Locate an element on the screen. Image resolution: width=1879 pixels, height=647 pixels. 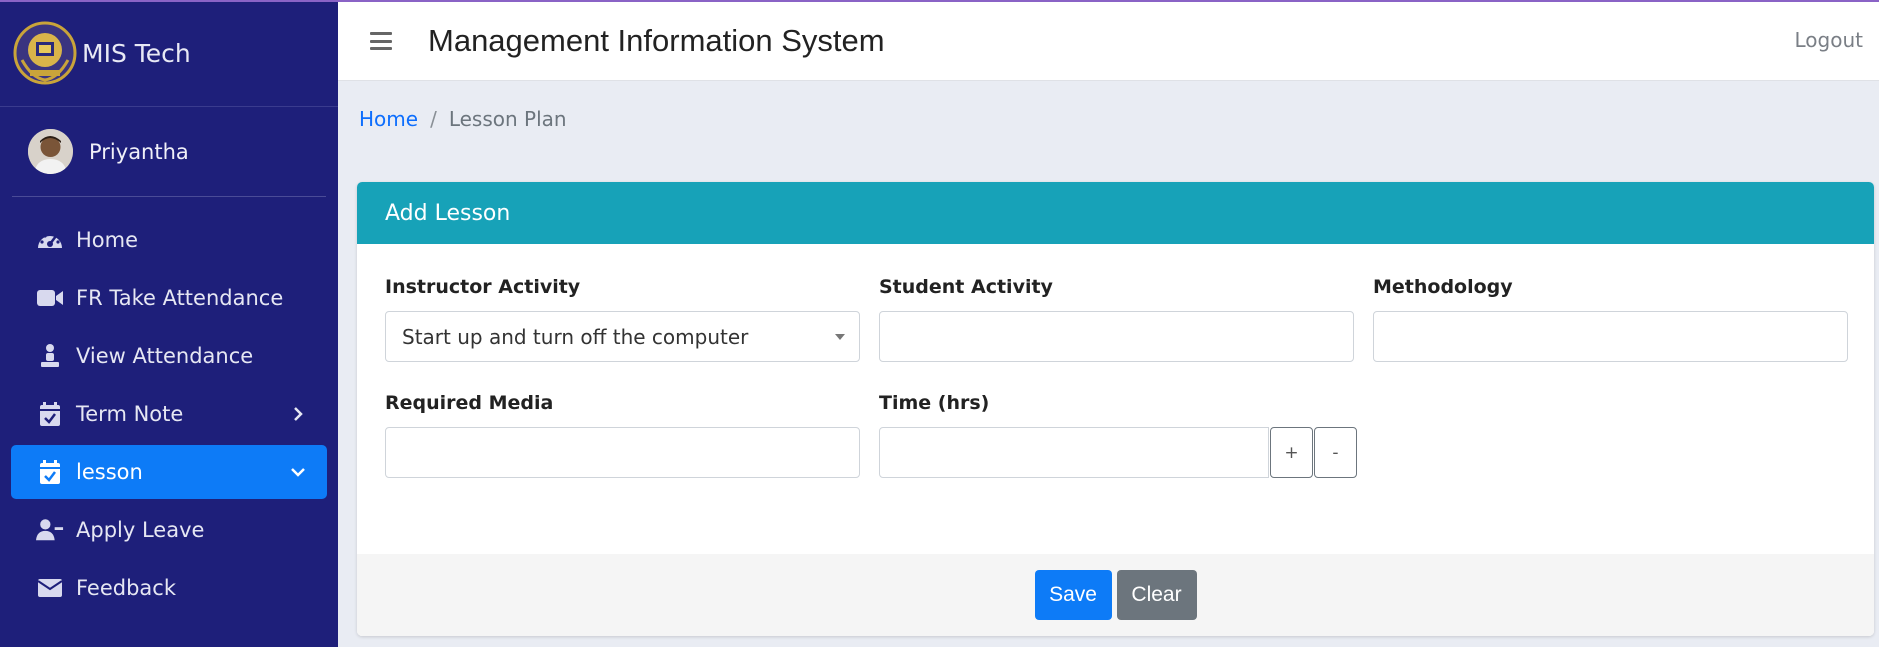
instructor-activity-select: Start up and turn off the computer is located at coordinates (622, 336).